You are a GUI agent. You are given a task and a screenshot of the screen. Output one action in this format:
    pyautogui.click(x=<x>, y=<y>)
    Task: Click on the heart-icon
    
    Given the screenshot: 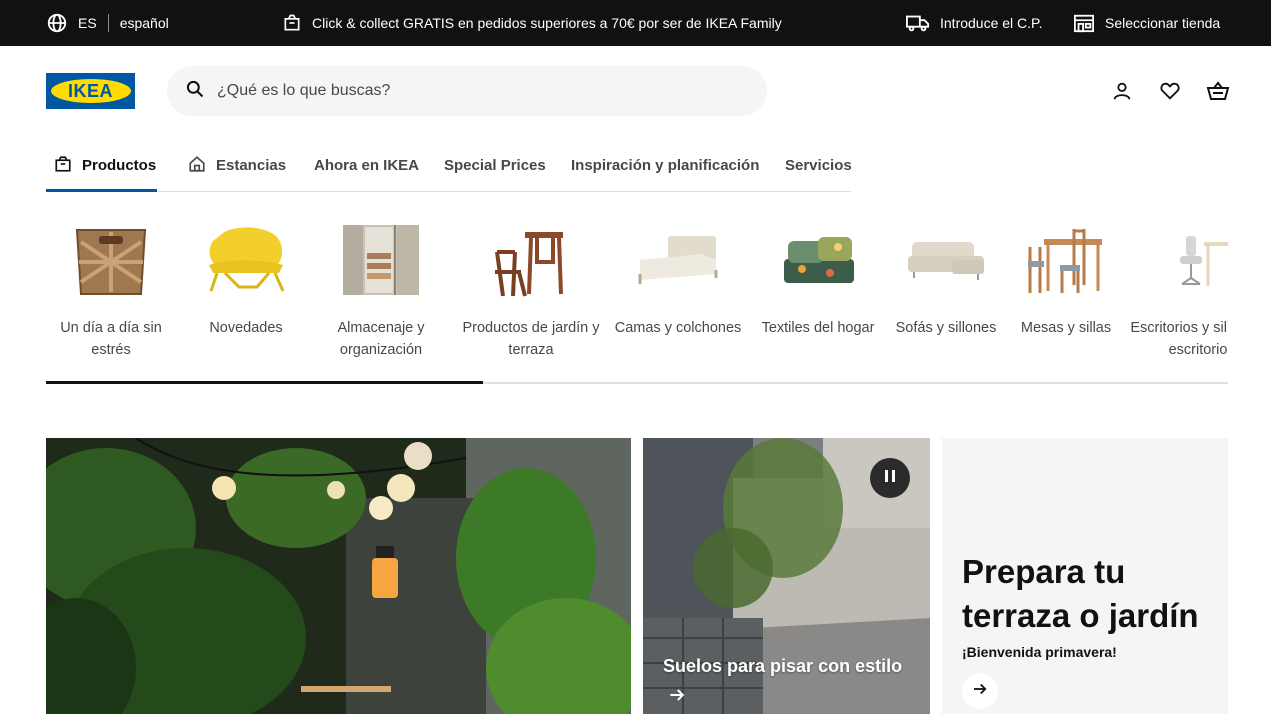 What is the action you would take?
    pyautogui.click(x=1170, y=91)
    